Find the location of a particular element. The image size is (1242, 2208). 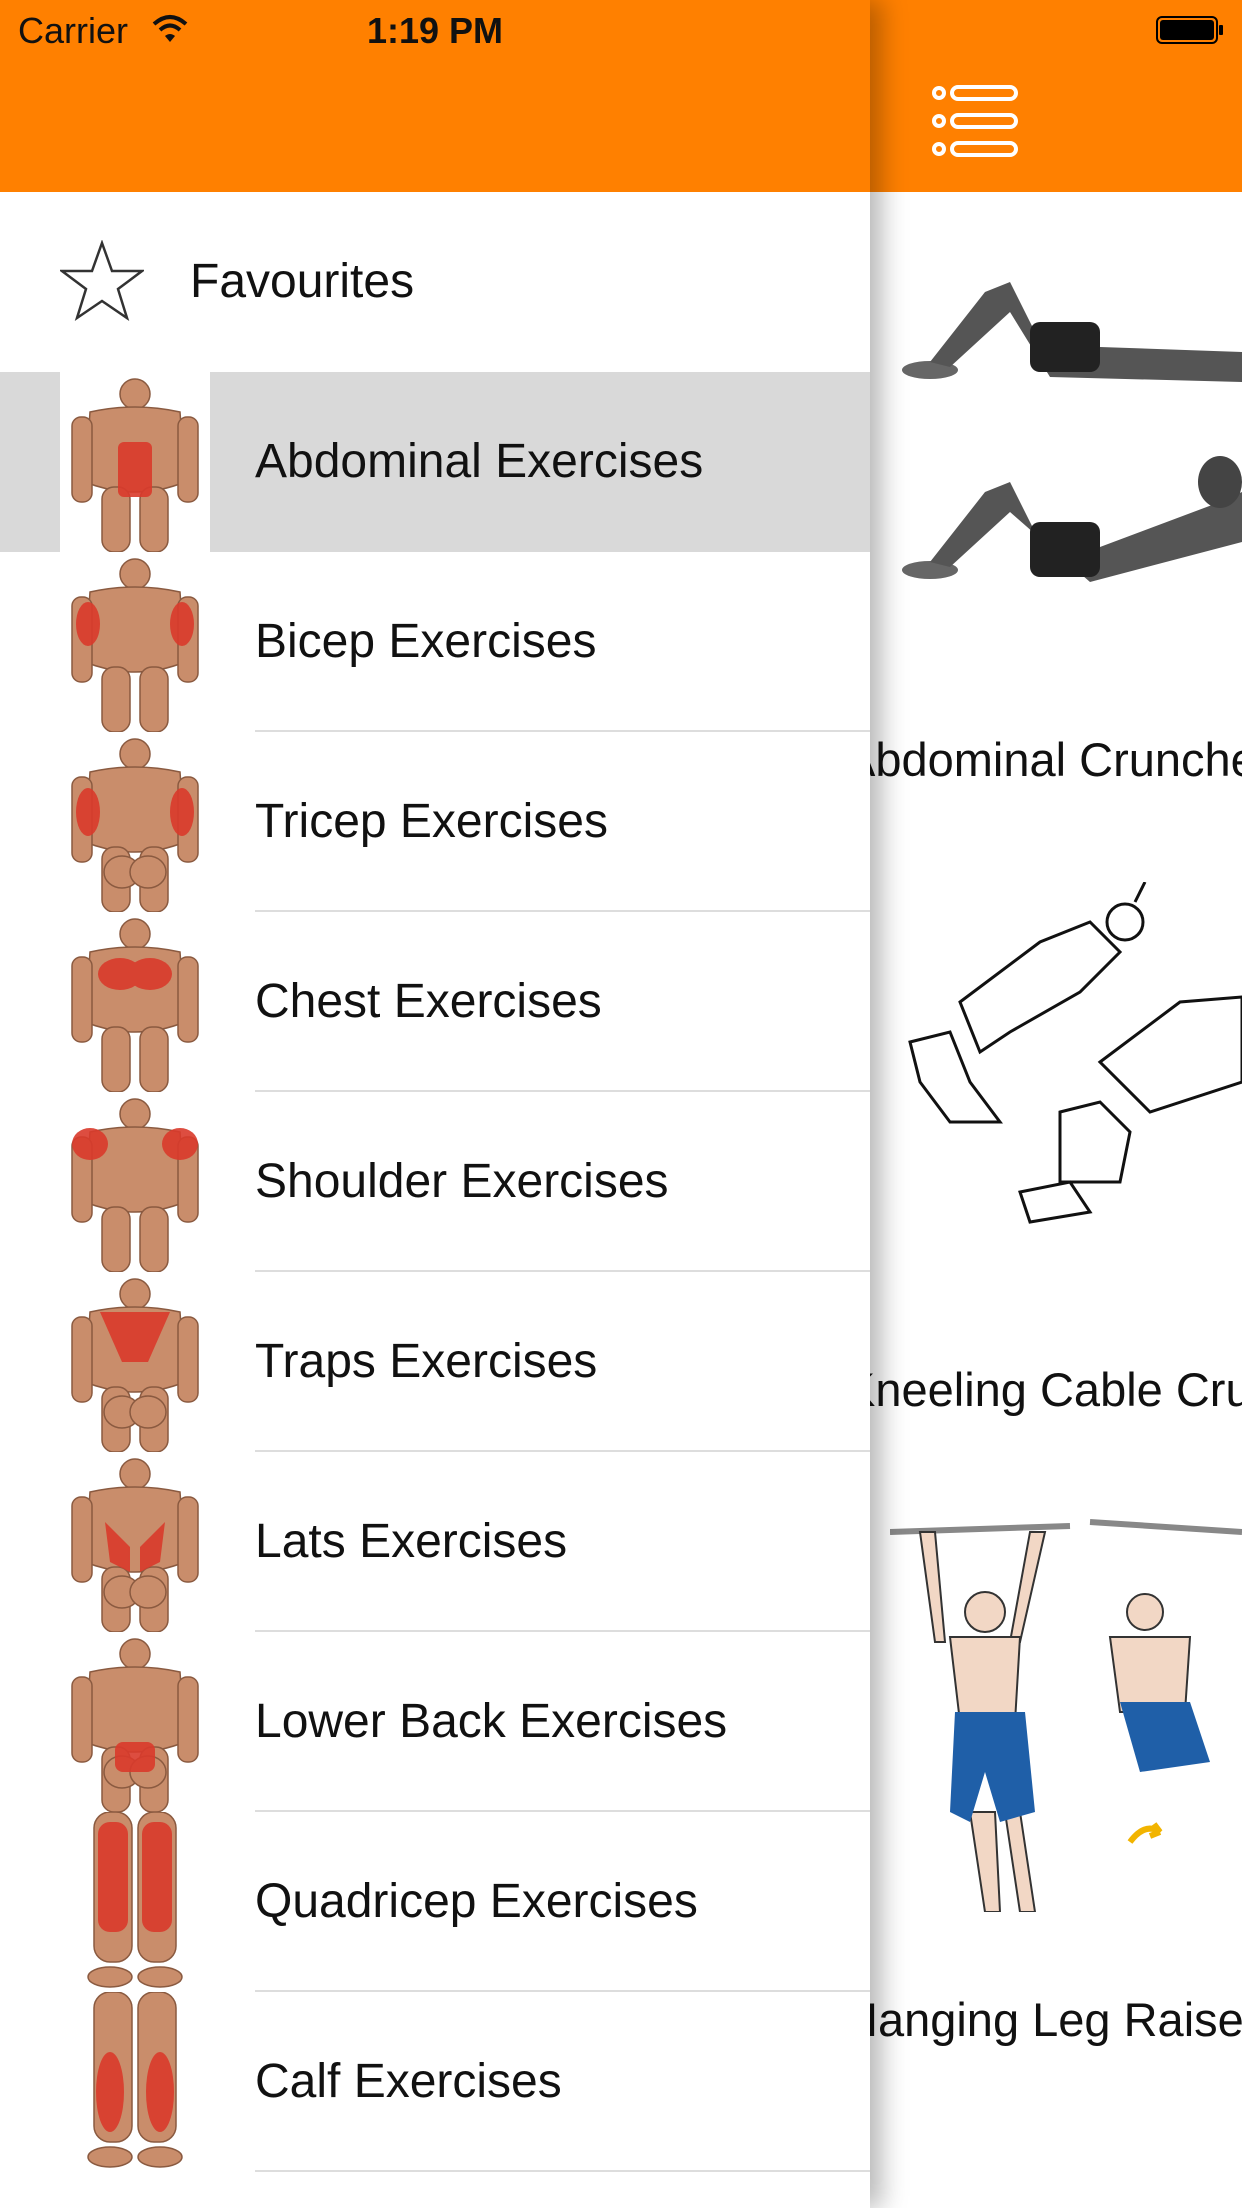

favourites-label: Favourites is located at coordinates (302, 281).